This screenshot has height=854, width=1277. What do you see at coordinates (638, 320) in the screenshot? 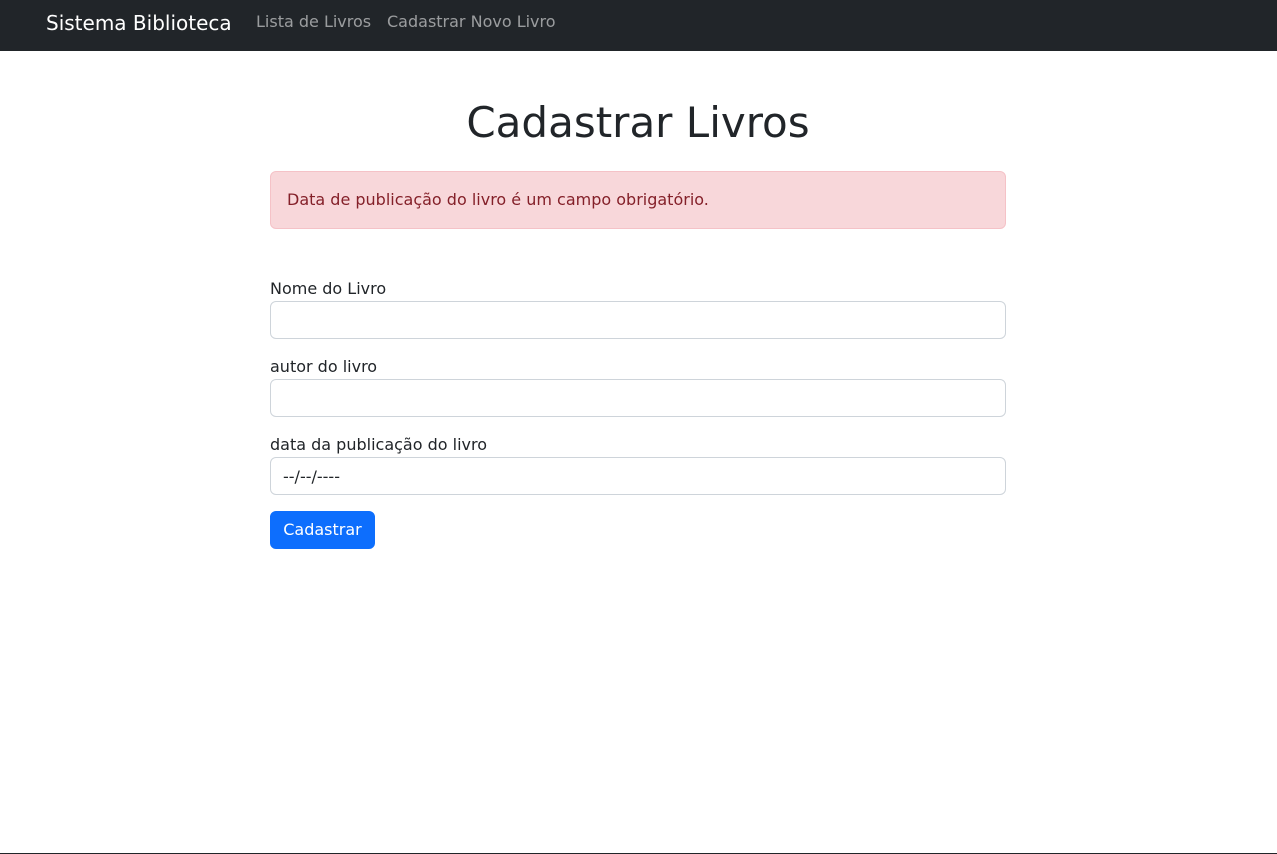
I see `book-name-input` at bounding box center [638, 320].